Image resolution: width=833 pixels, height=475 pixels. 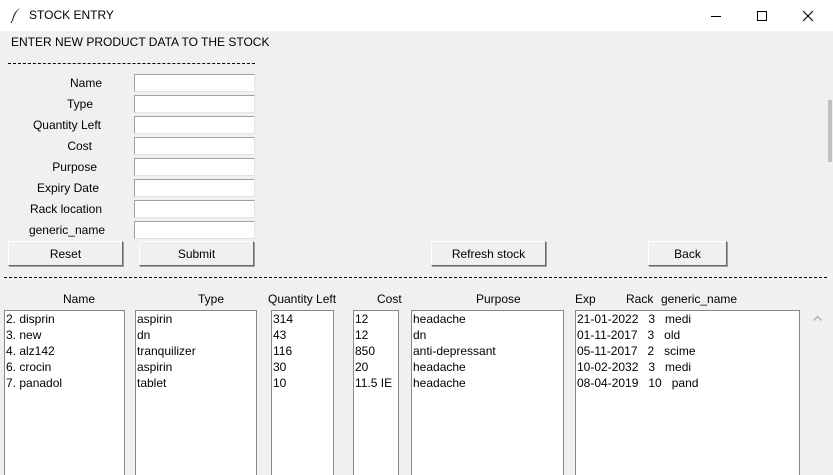 I want to click on list-scrollbar, so click(x=817, y=392).